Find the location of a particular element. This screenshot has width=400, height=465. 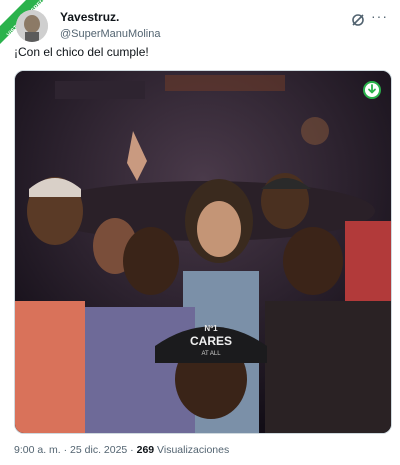

more-icon: ··· is located at coordinates (379, 16).